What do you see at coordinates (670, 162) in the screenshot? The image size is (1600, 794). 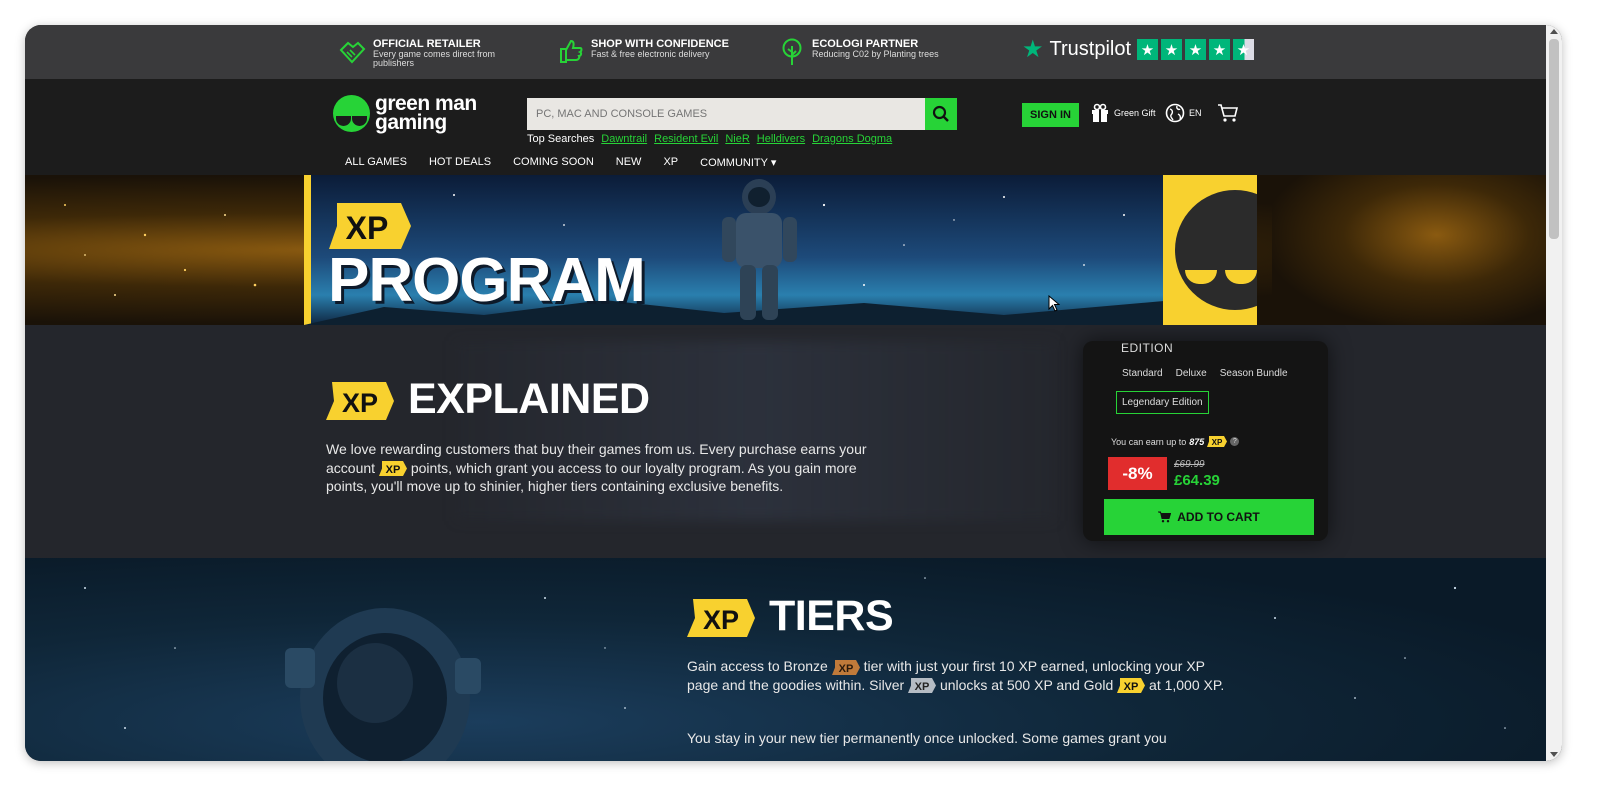 I see `nav-xp: XP` at bounding box center [670, 162].